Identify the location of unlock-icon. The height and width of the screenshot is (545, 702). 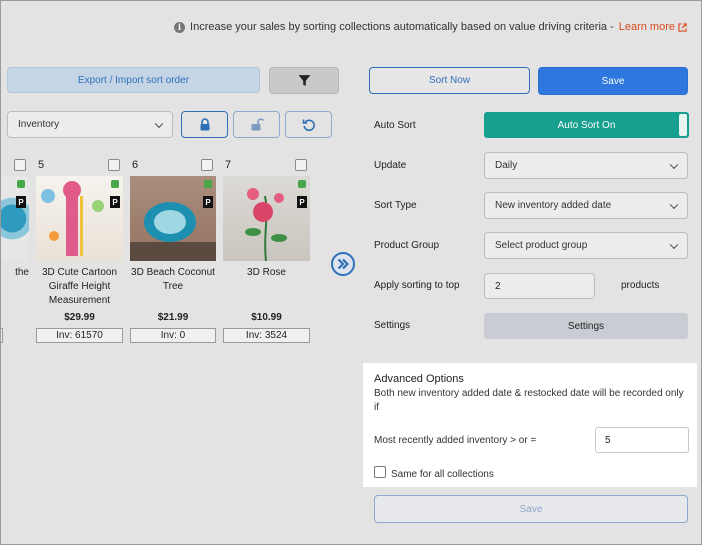
(257, 124).